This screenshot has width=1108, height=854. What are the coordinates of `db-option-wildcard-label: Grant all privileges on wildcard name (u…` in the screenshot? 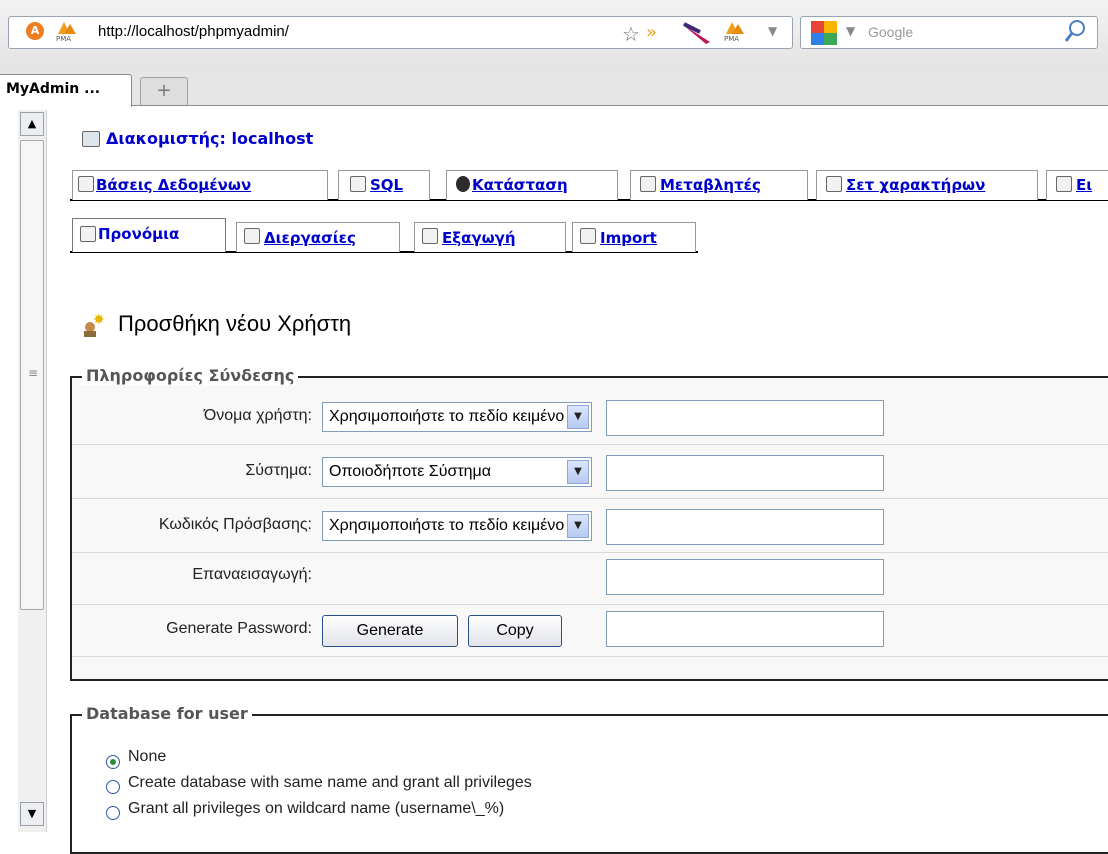 It's located at (316, 809).